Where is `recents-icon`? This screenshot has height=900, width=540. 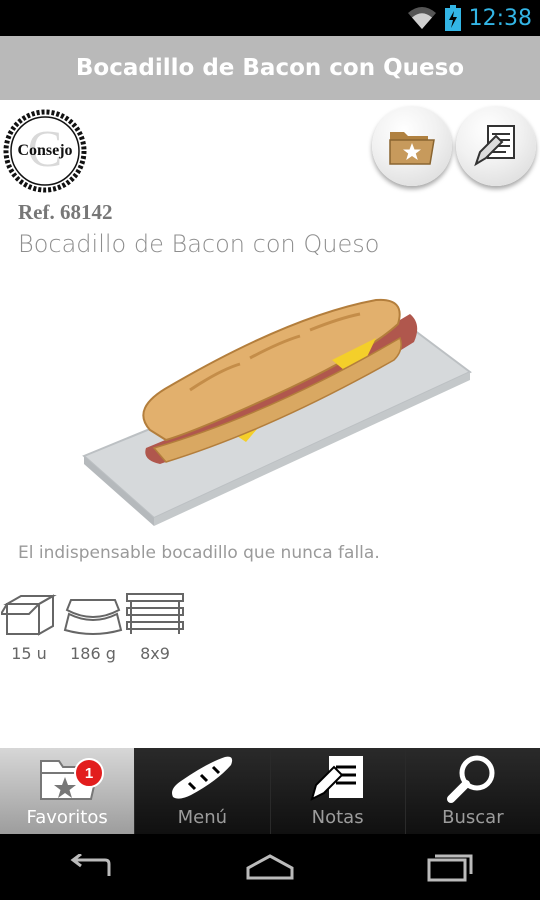
recents-icon is located at coordinates (450, 868).